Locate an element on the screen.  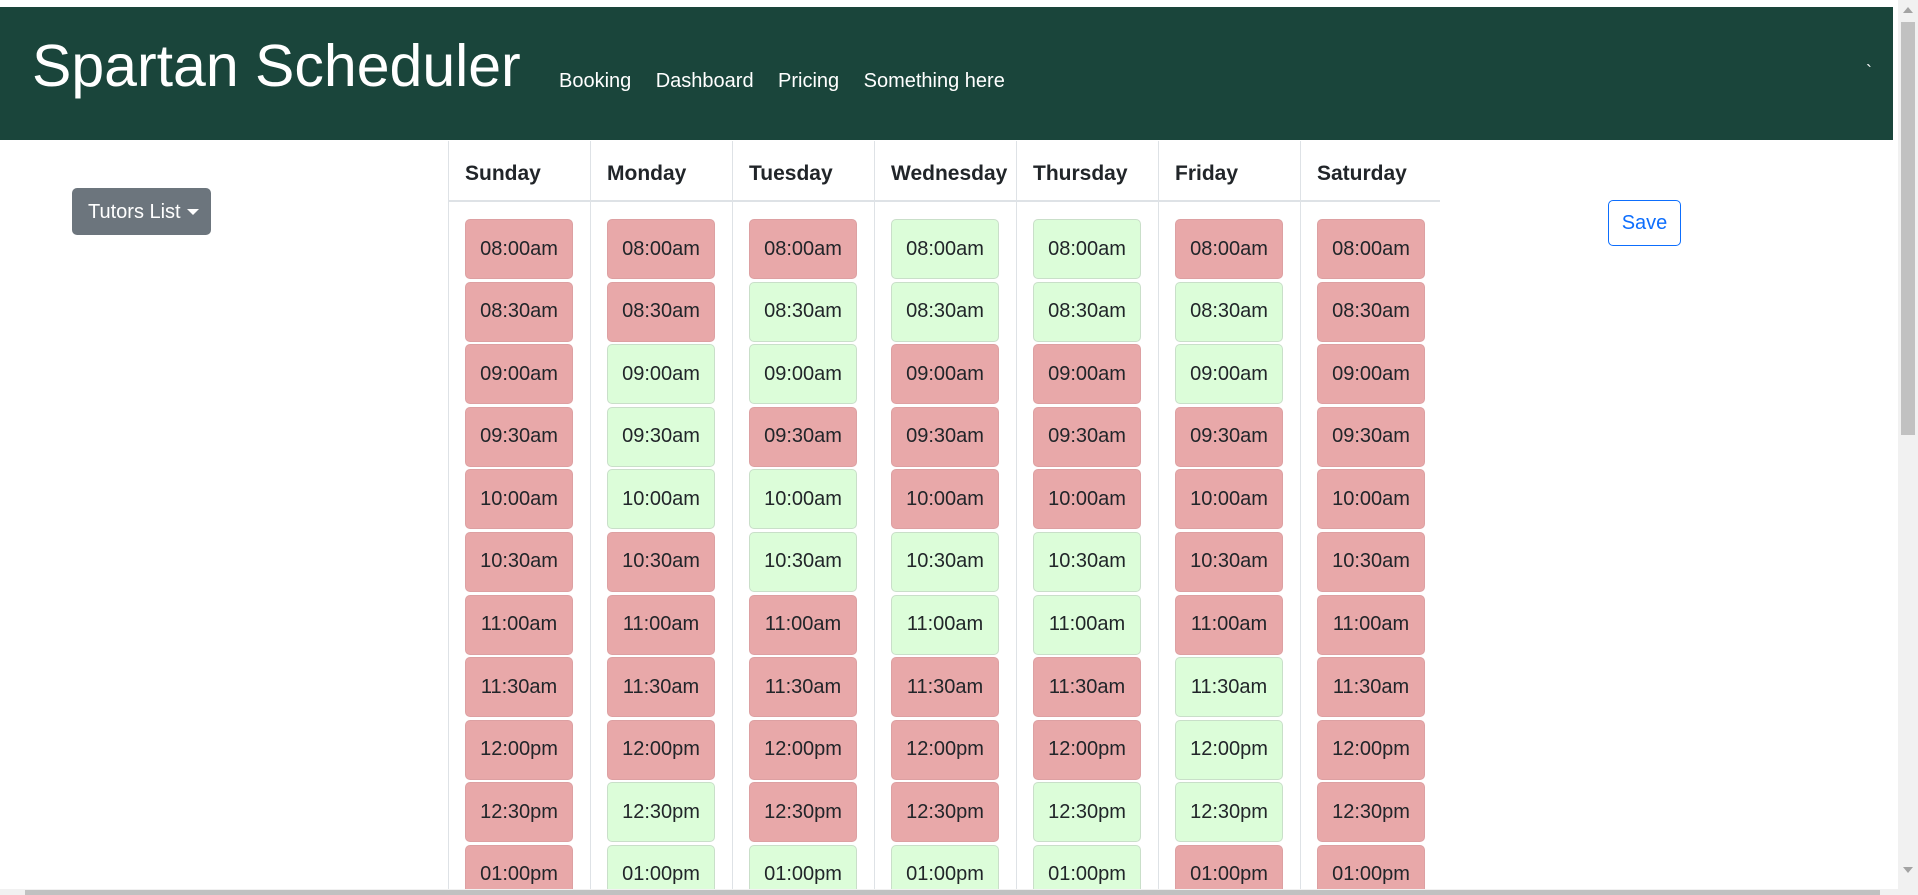
nav-link-pricing: Pricing is located at coordinates (808, 81).